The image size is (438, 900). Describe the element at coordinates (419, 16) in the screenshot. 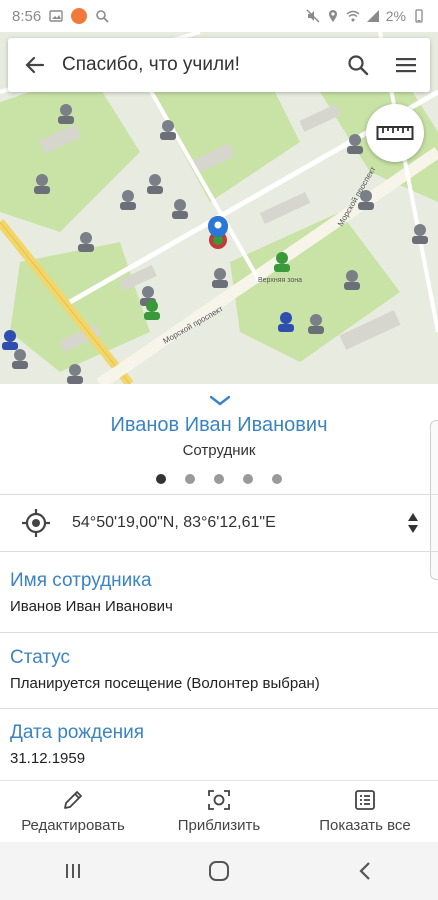

I see `battery-icon` at that location.